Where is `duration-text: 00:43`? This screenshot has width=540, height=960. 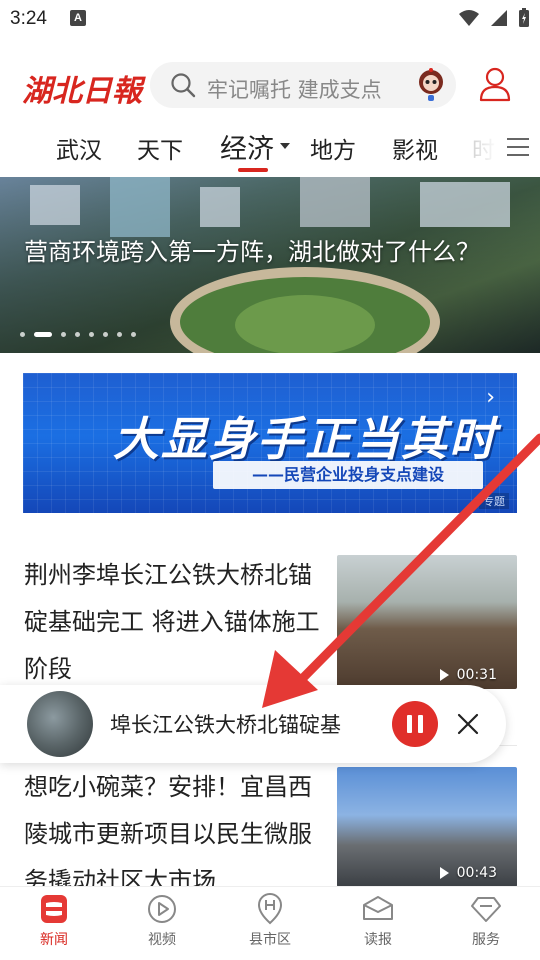
duration-text: 00:43 is located at coordinates (476, 873).